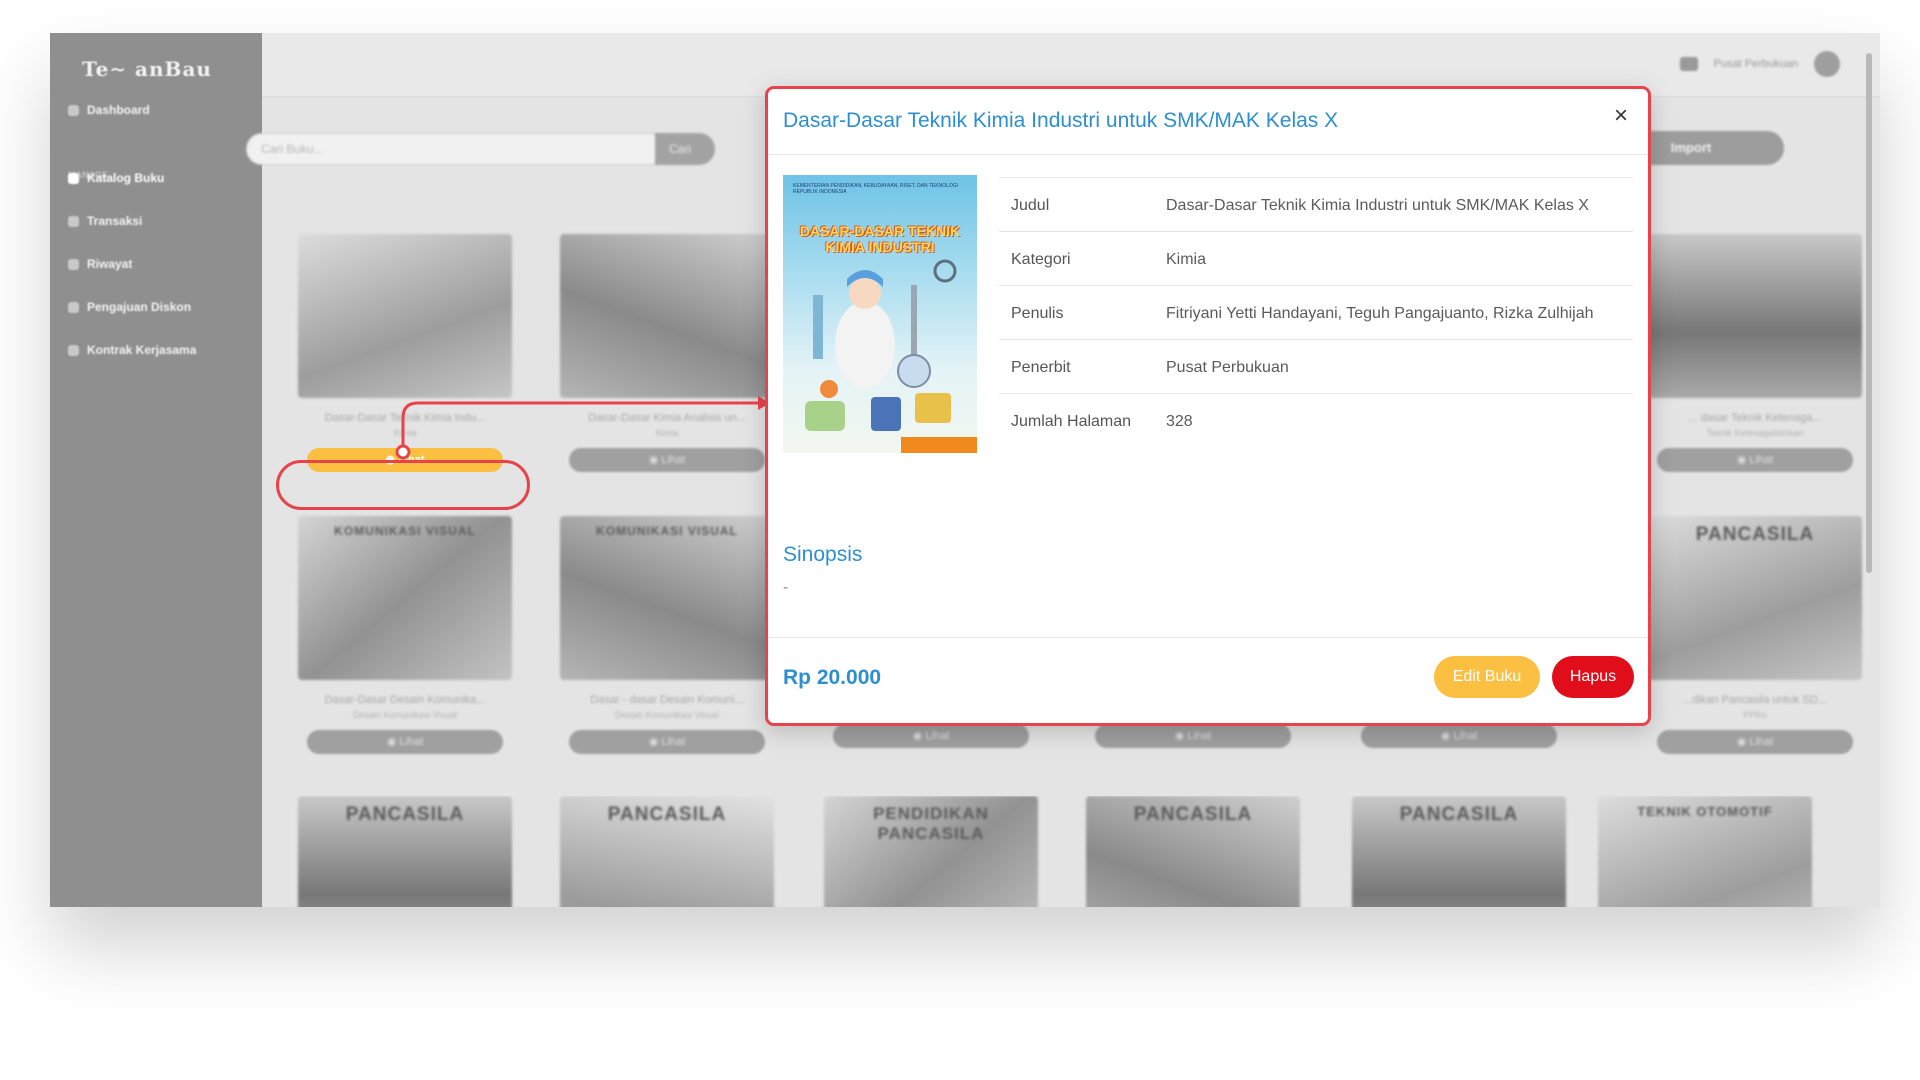 This screenshot has width=1920, height=1080. I want to click on book-category: PPKn, so click(1755, 715).